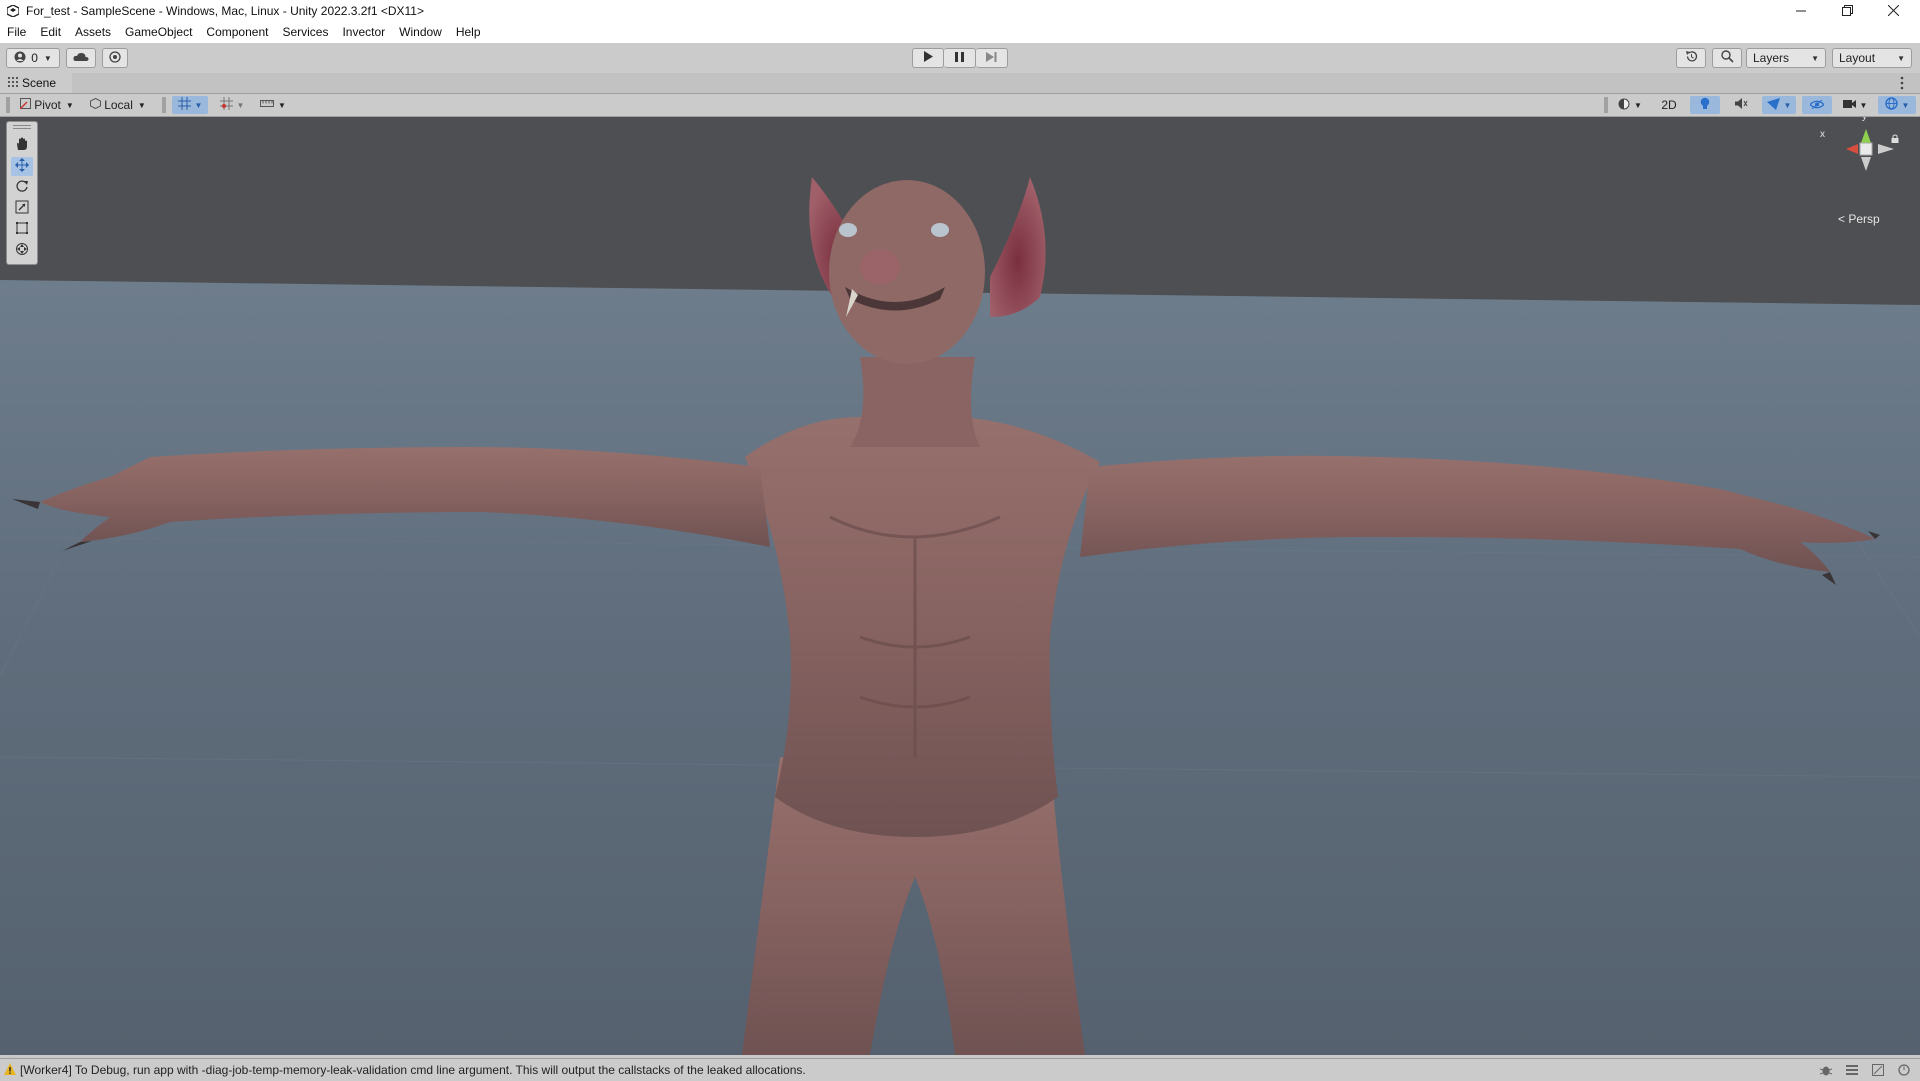 The height and width of the screenshot is (1081, 1920). What do you see at coordinates (1771, 58) in the screenshot?
I see `layers-label: Layers` at bounding box center [1771, 58].